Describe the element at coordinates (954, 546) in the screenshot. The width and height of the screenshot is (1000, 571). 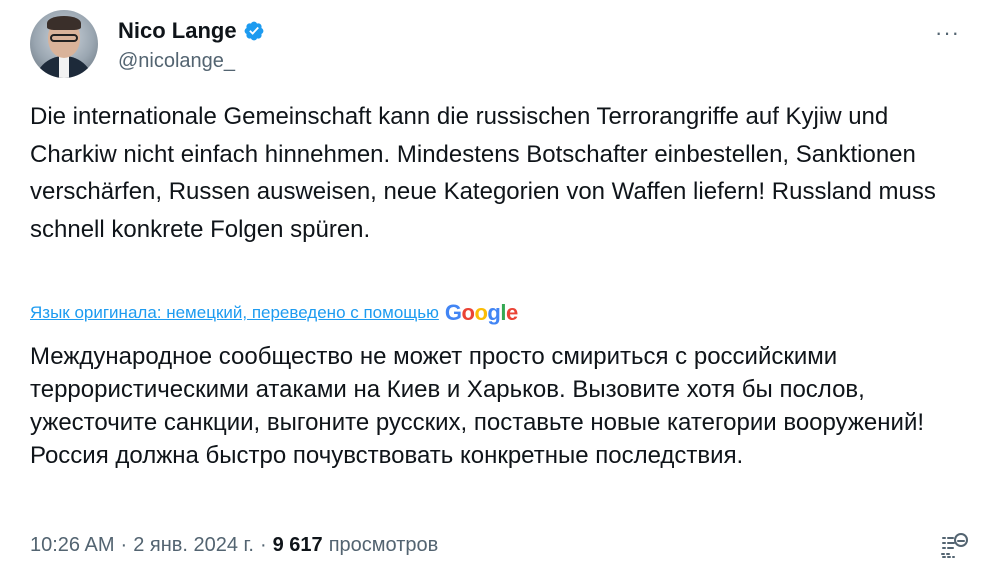
I see `post-analytics-icon` at that location.